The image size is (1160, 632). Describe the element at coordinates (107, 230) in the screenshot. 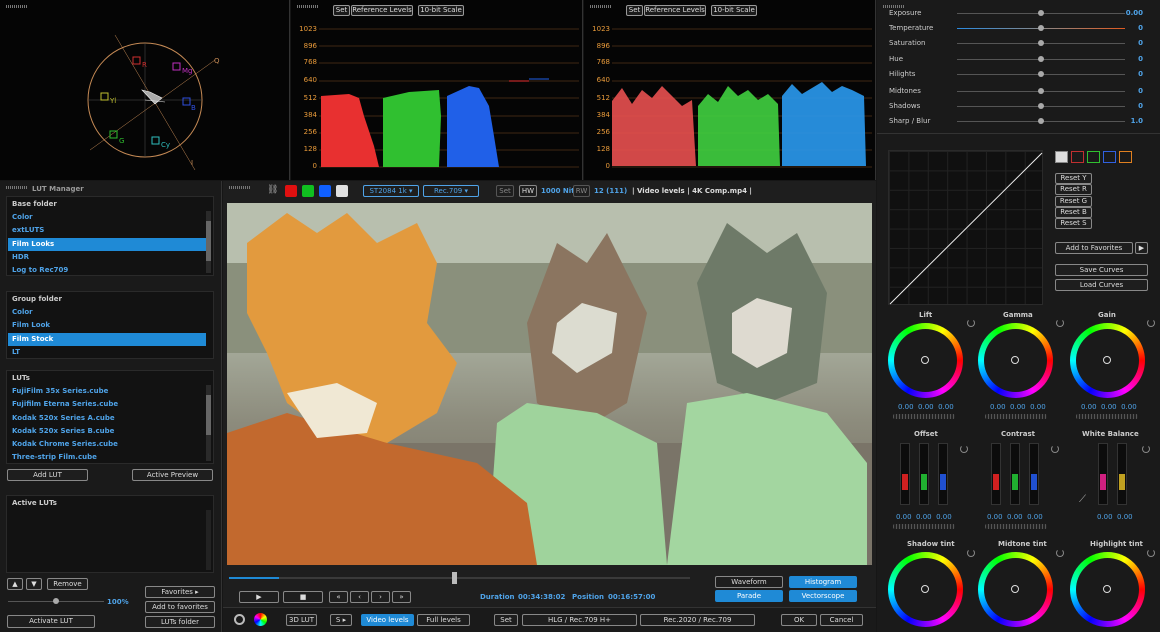

I see `list-item: extLUTS` at that location.